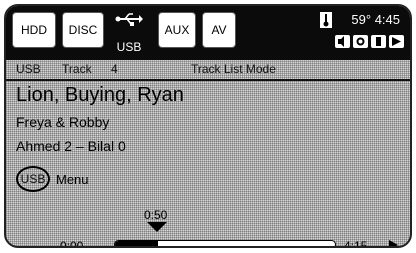 This screenshot has height=253, width=416. Describe the element at coordinates (33, 179) in the screenshot. I see `usb-menu-button: USB` at that location.